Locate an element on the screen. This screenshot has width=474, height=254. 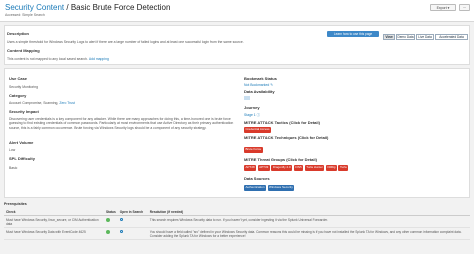
threat-group-tag: APT33 is located at coordinates (263, 168).